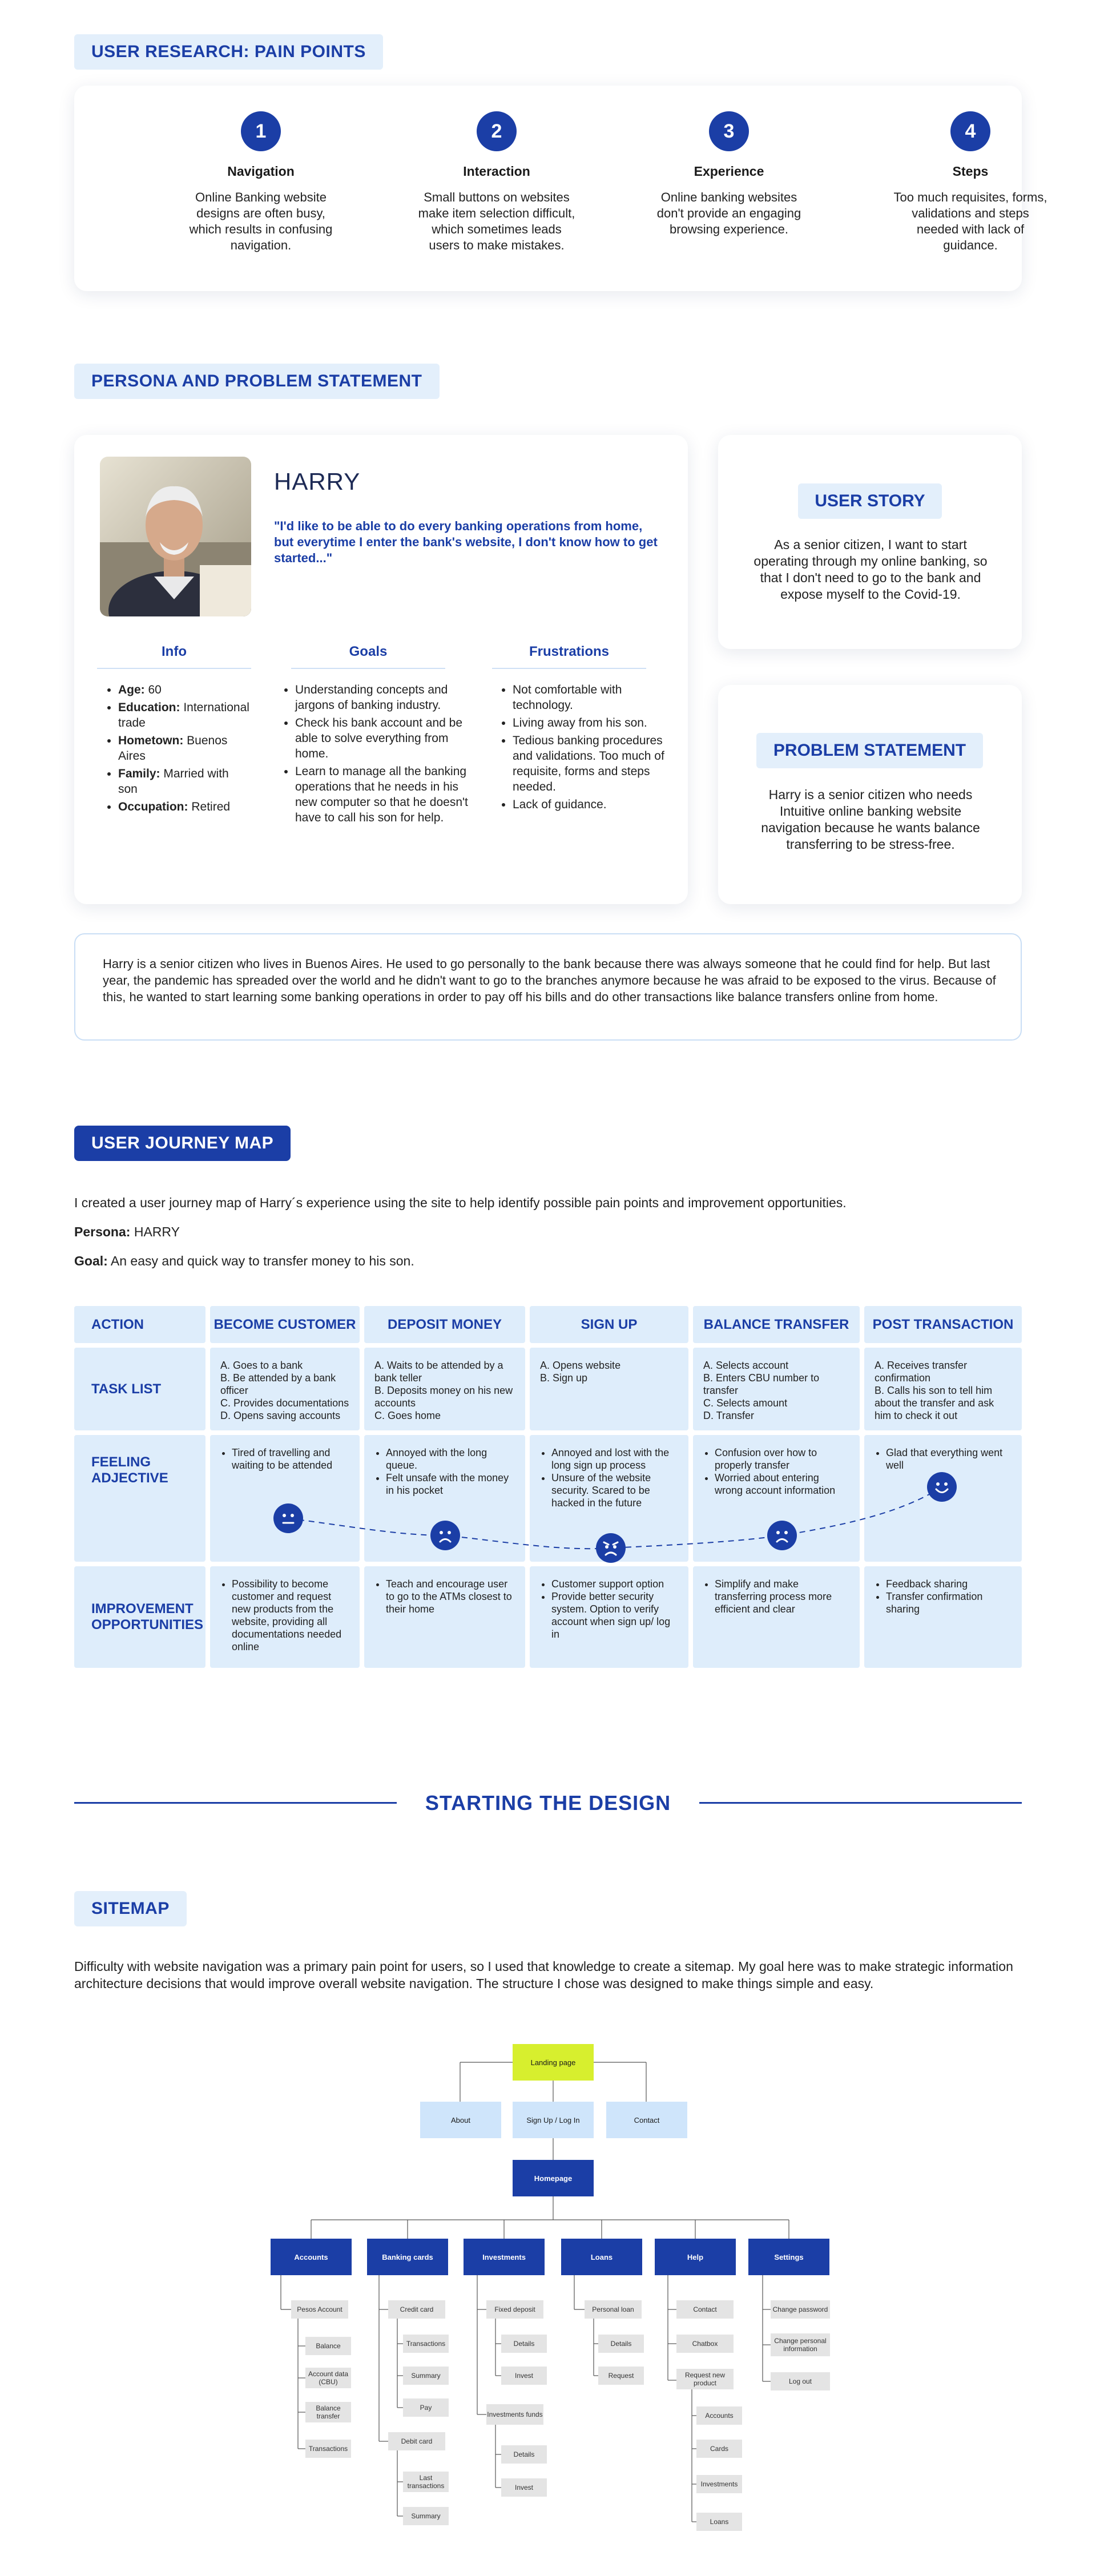 The width and height of the screenshot is (1096, 2576). I want to click on sitemap-node: Investments funds, so click(514, 2415).